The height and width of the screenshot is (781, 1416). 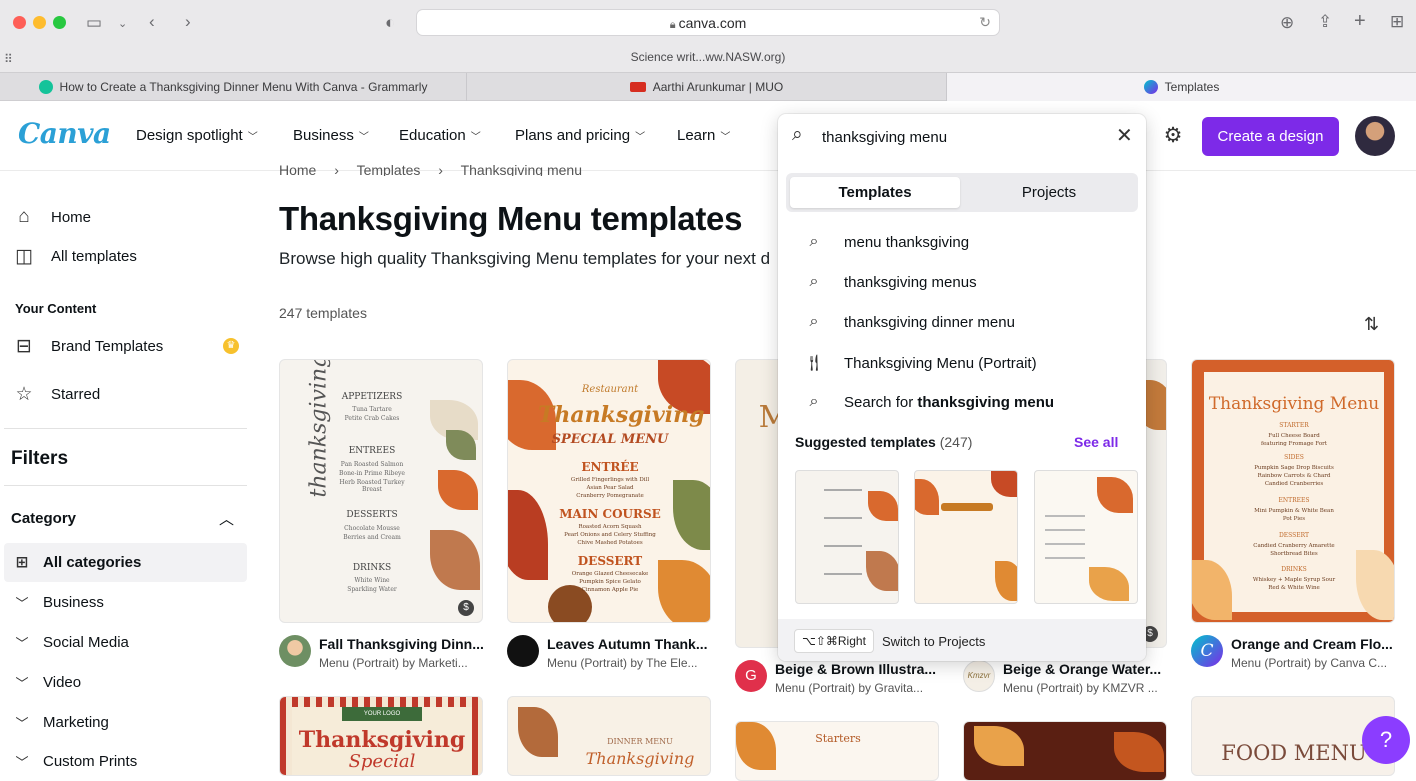 What do you see at coordinates (430, 169) in the screenshot?
I see `breadcrumb: Home › Templates › Thanksgiving menu` at bounding box center [430, 169].